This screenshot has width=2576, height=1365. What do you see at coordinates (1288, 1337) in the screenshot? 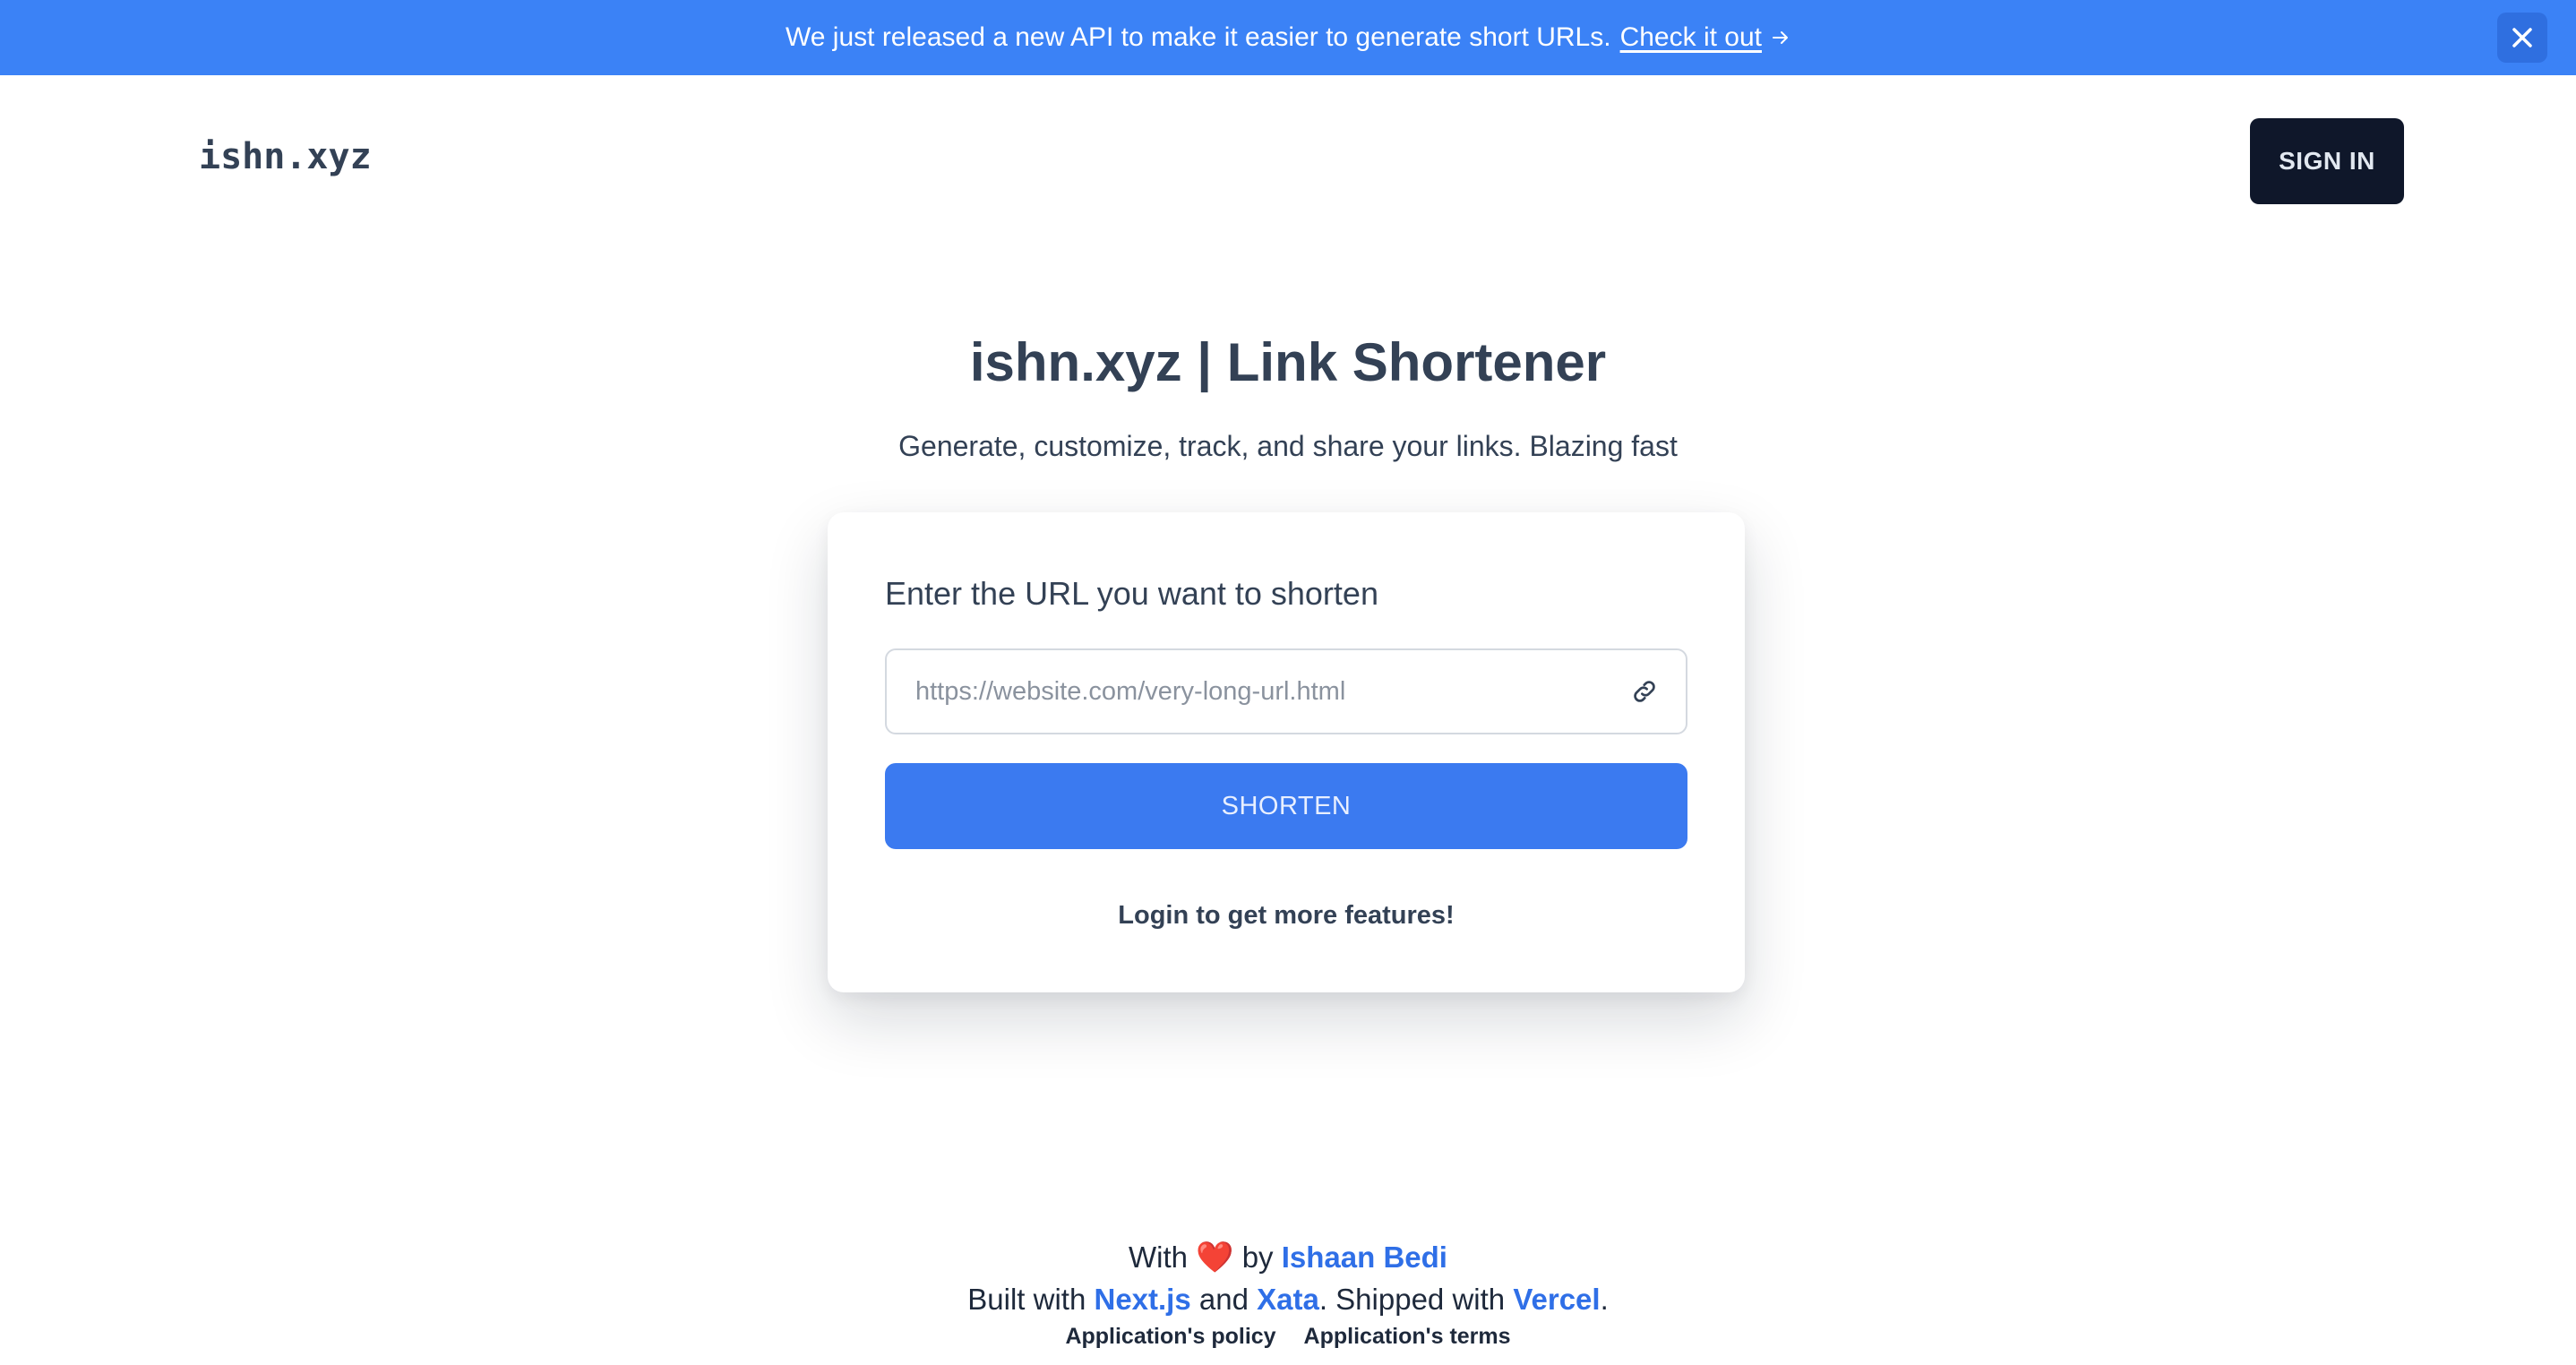
I see `footer-legal-links: Application's policy Application's terms` at bounding box center [1288, 1337].